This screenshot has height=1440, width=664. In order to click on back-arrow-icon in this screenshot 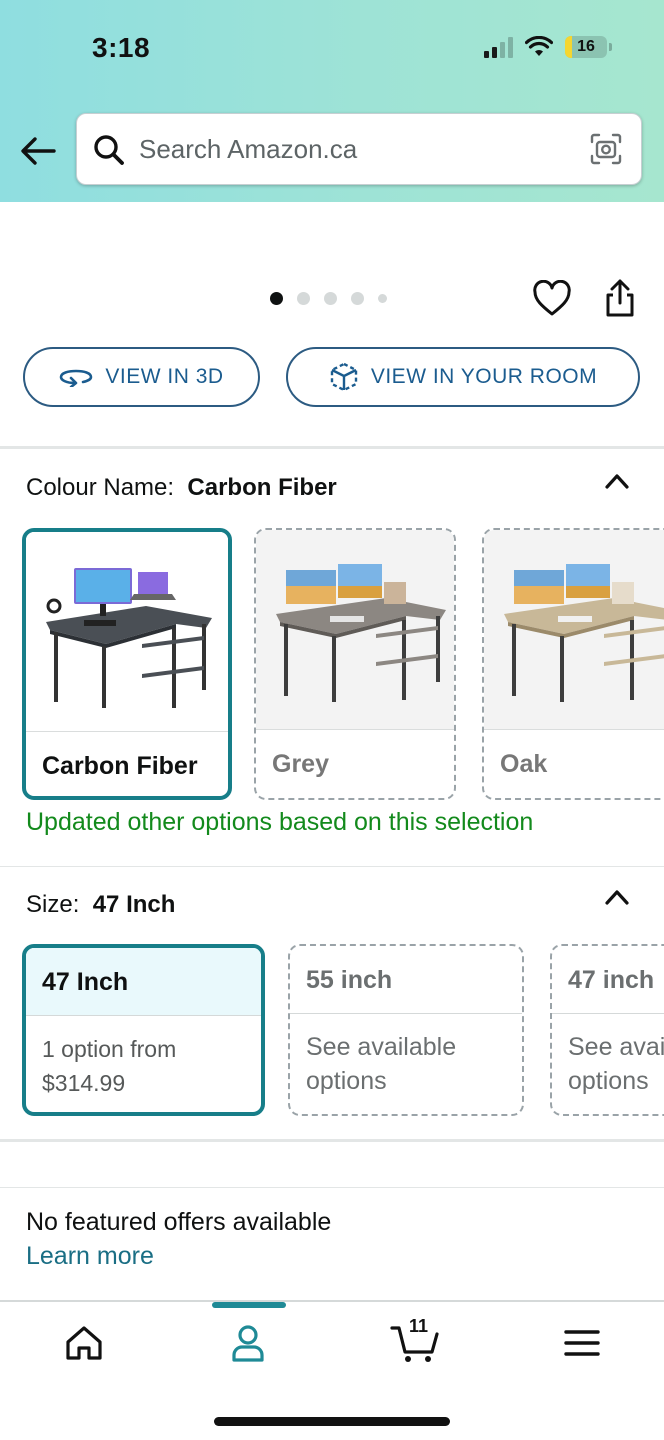, I will do `click(38, 151)`.